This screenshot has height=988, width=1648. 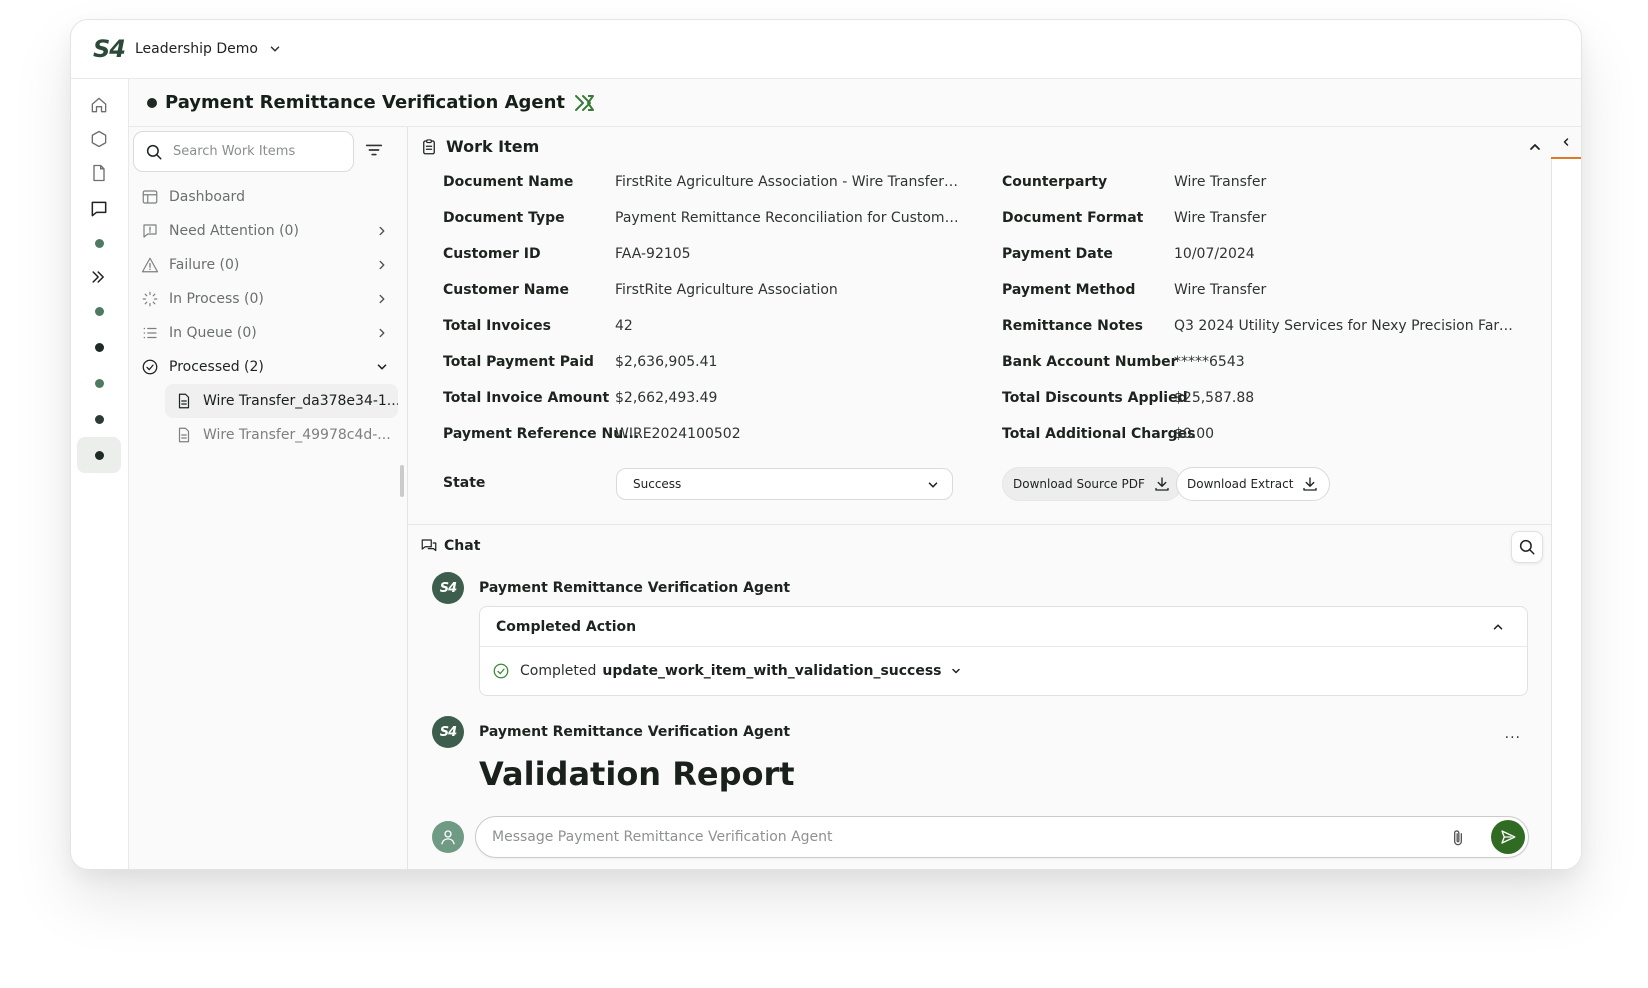 What do you see at coordinates (100, 474) in the screenshot?
I see `icon-rail` at bounding box center [100, 474].